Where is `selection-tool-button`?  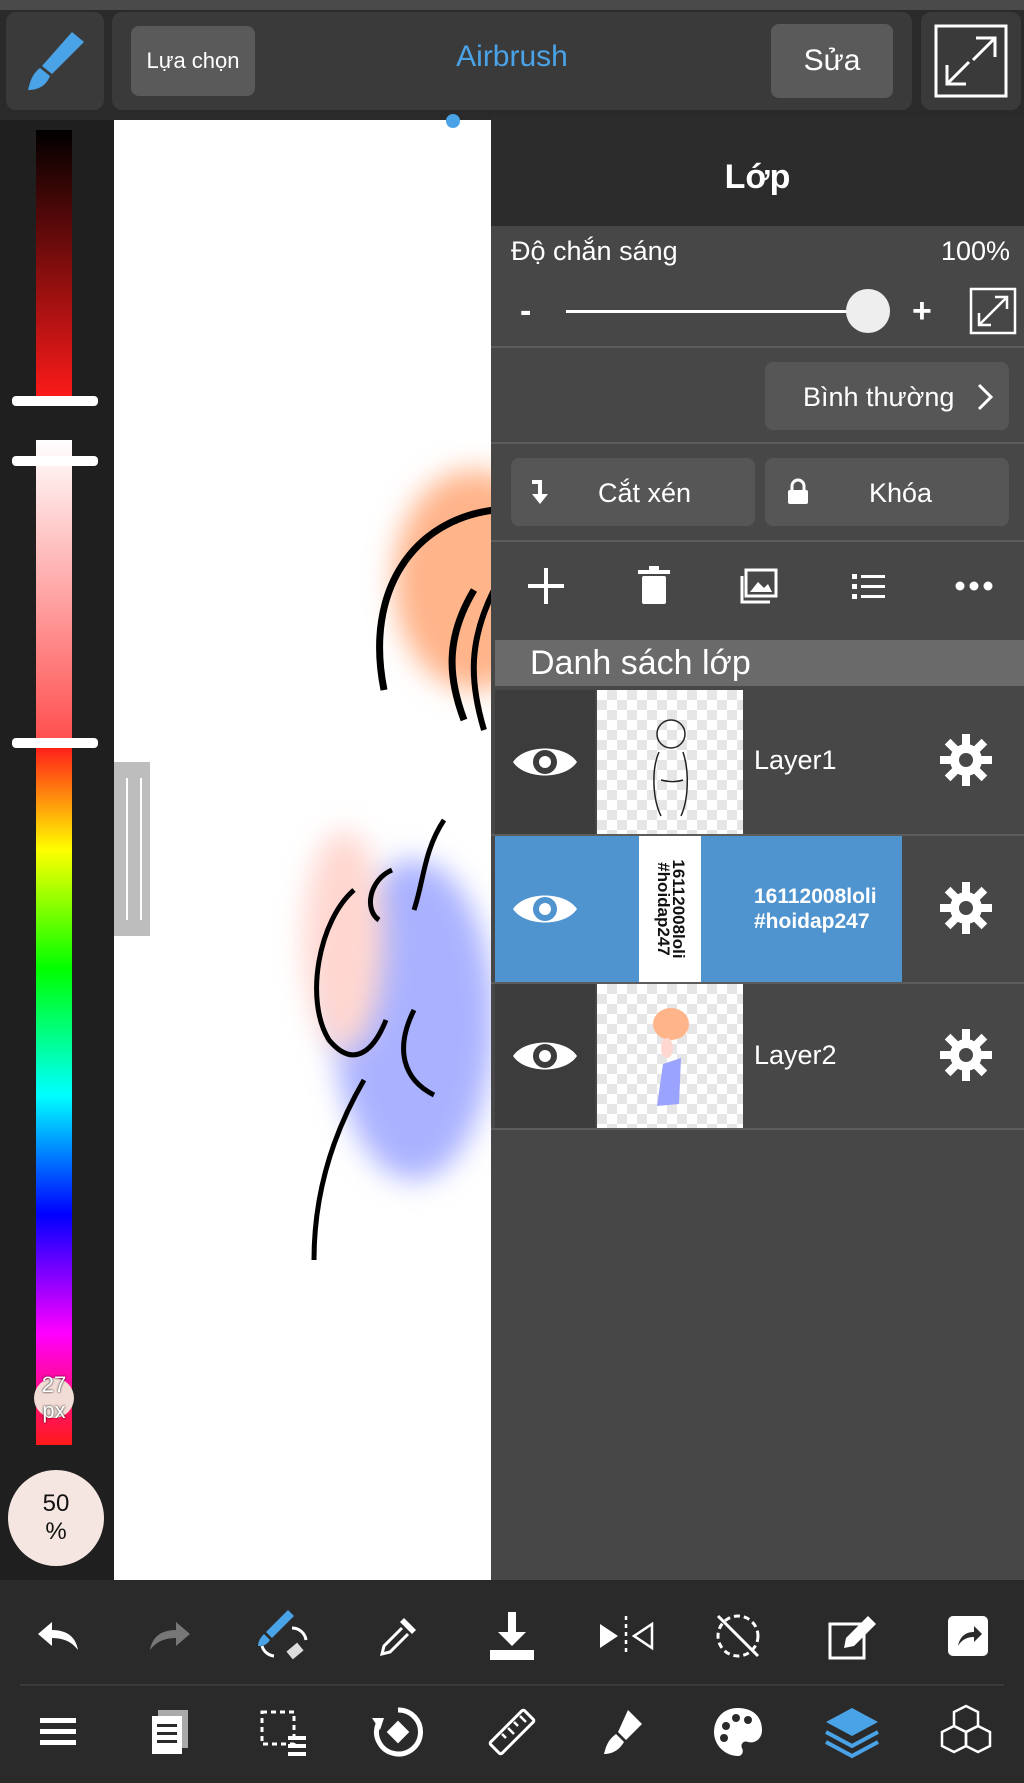
selection-tool-button is located at coordinates (284, 1732).